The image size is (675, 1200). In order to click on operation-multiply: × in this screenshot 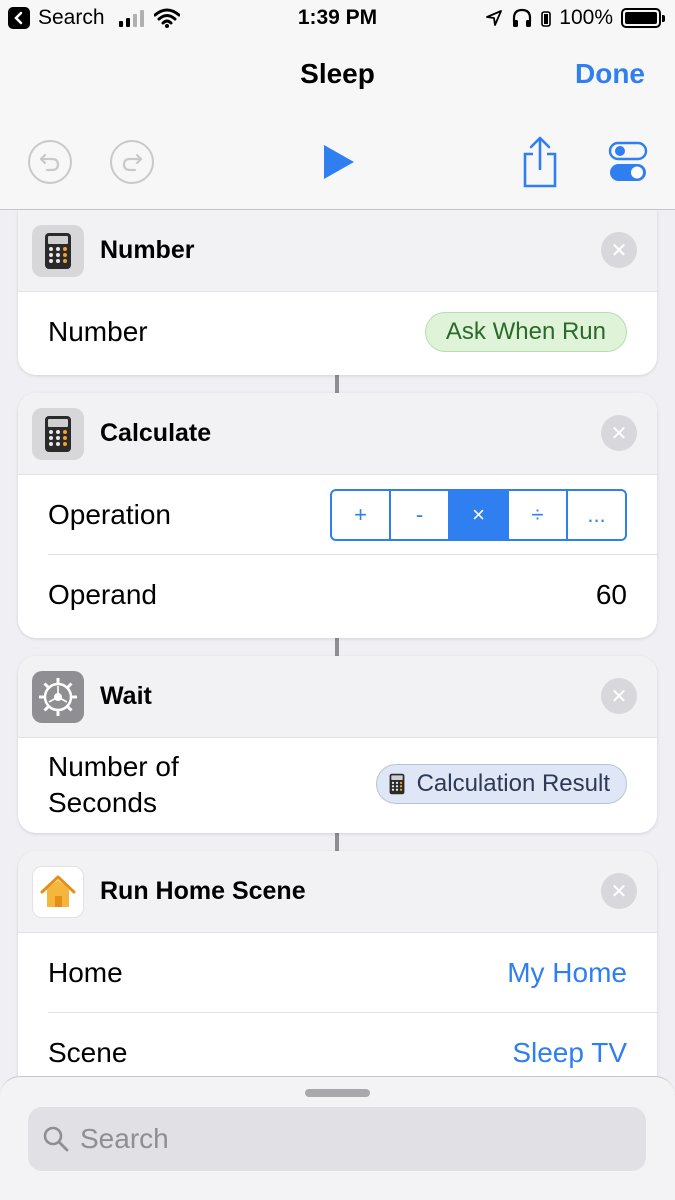, I will do `click(479, 515)`.